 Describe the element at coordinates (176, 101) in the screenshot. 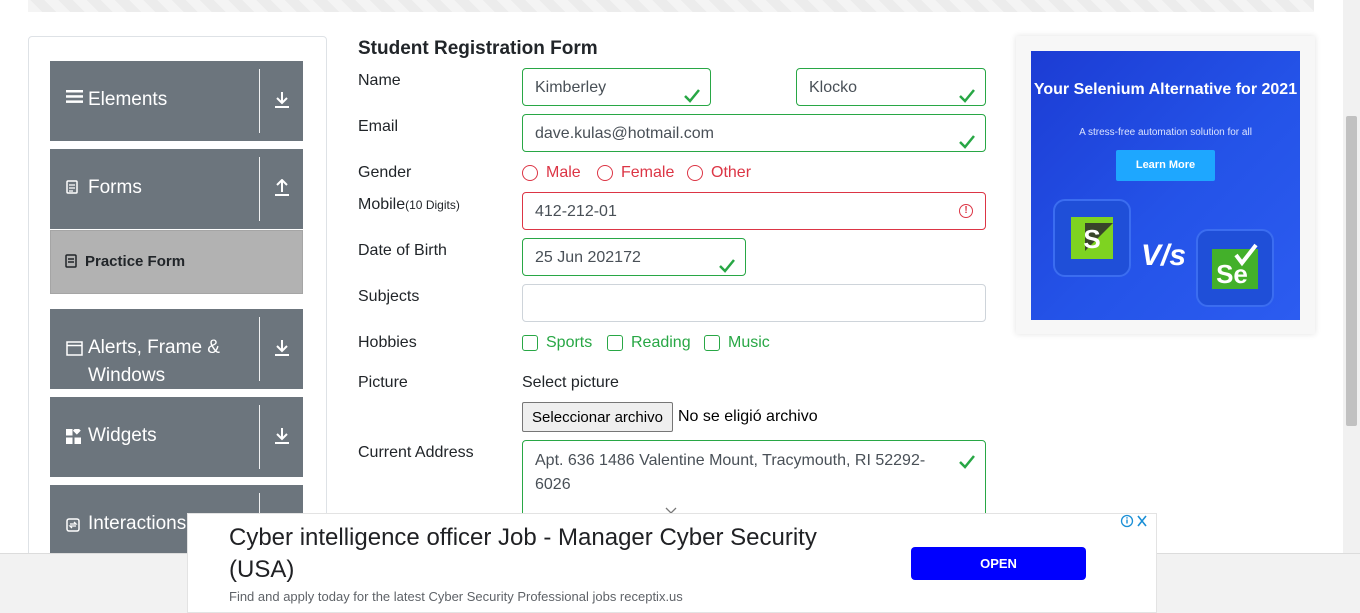

I see `sidebar-group-elements: Elements` at that location.